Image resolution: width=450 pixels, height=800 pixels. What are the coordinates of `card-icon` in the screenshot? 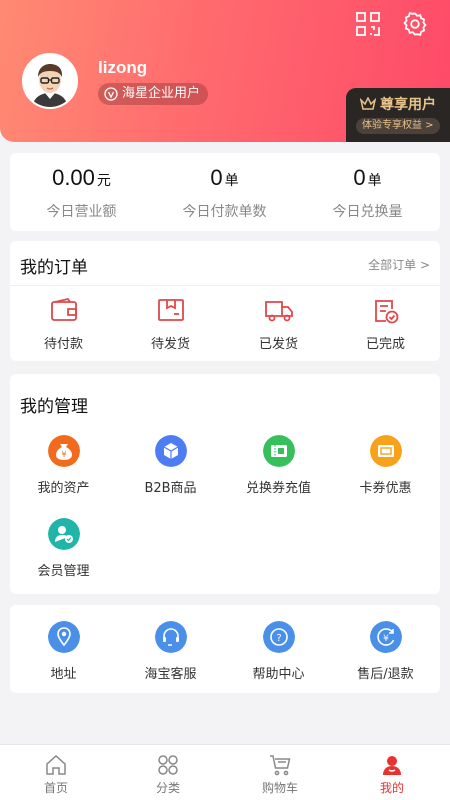 It's located at (385, 451).